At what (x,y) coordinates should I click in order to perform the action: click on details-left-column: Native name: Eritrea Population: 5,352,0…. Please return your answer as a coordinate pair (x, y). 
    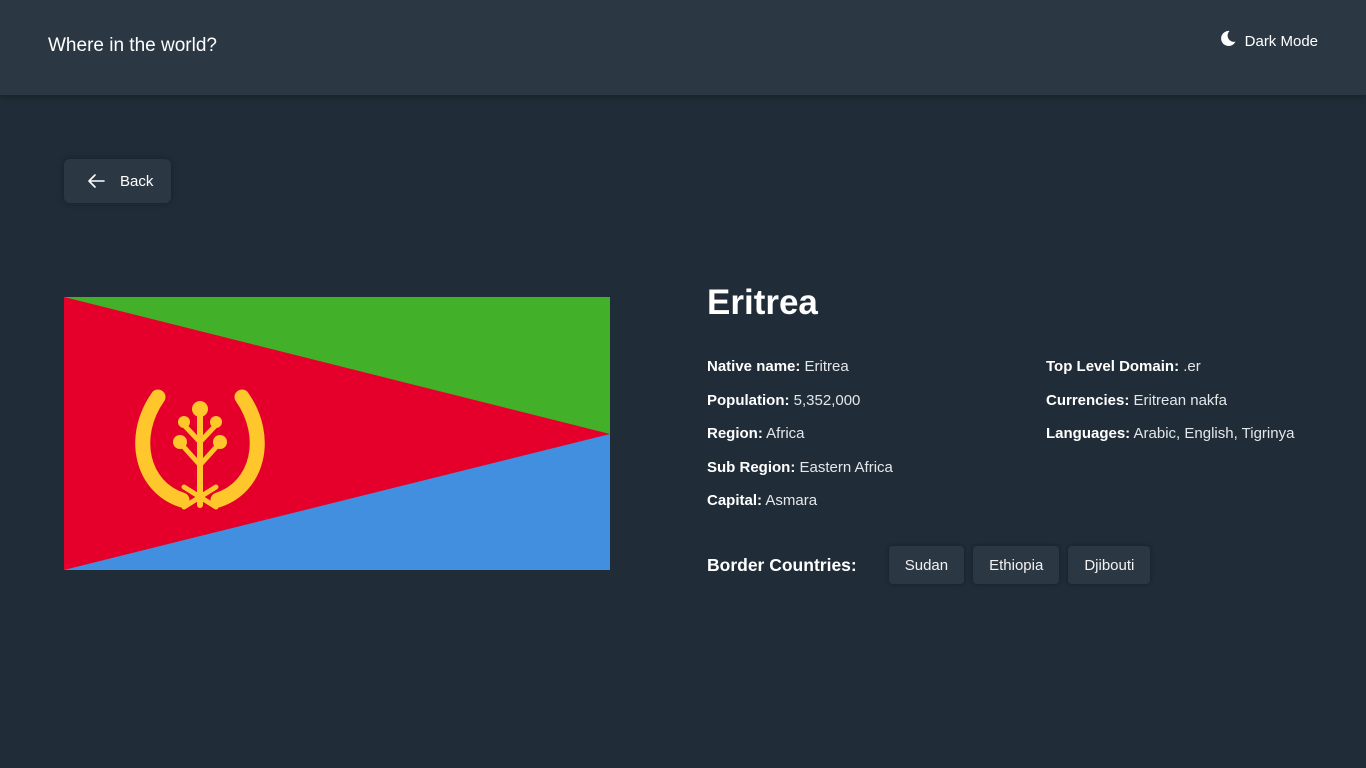
    Looking at the image, I should click on (800, 440).